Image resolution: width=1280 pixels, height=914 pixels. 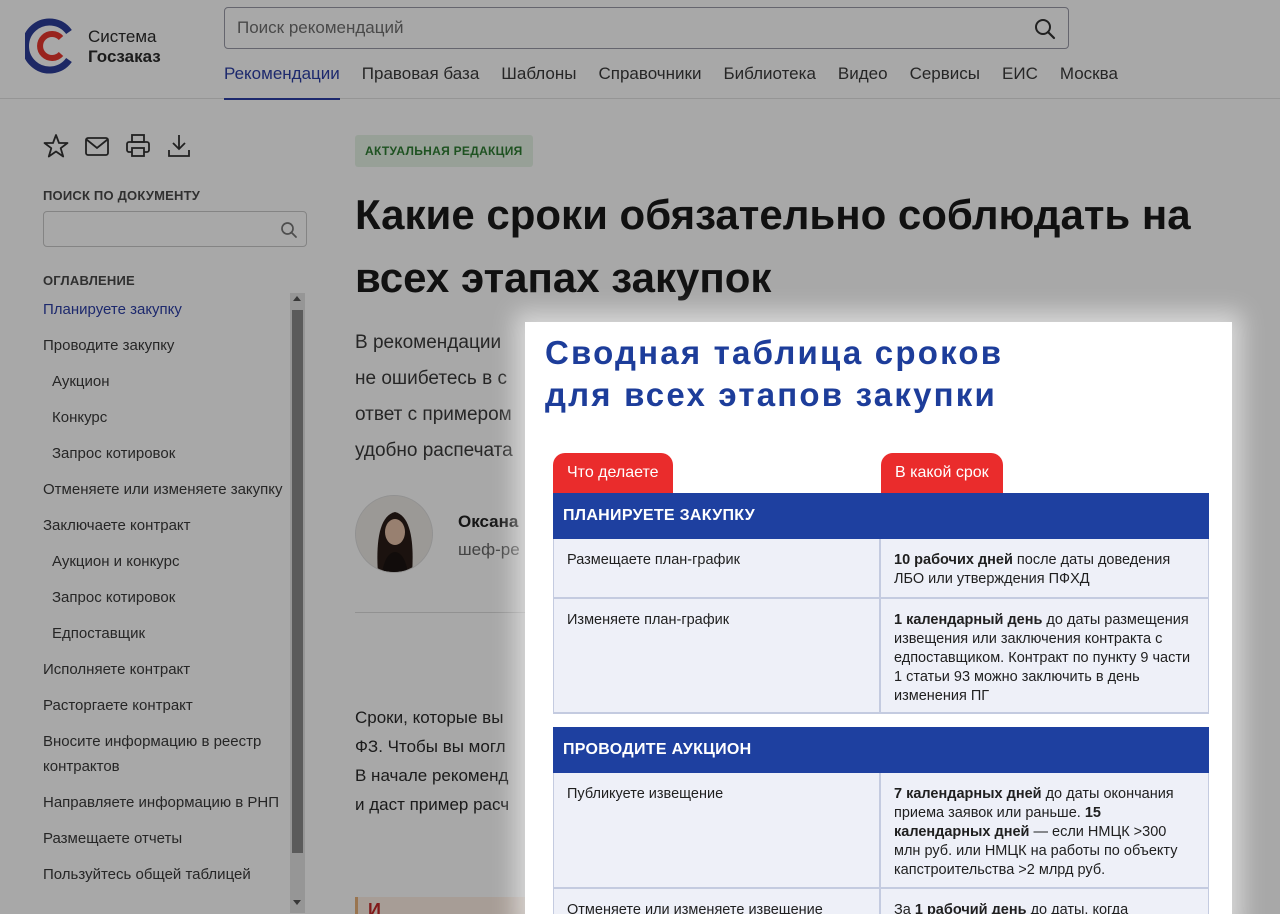 What do you see at coordinates (953, 560) in the screenshot?
I see `term-bold: 10 рабочих дней` at bounding box center [953, 560].